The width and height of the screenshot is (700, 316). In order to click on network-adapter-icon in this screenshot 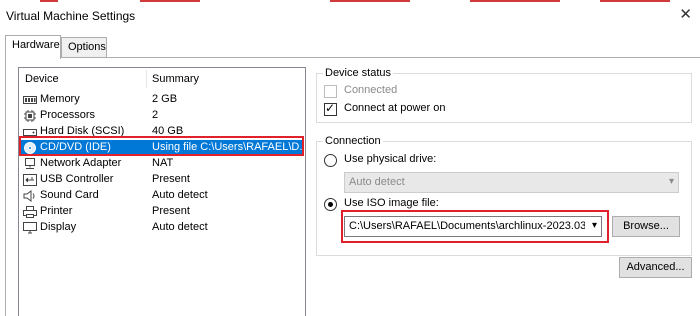, I will do `click(30, 163)`.